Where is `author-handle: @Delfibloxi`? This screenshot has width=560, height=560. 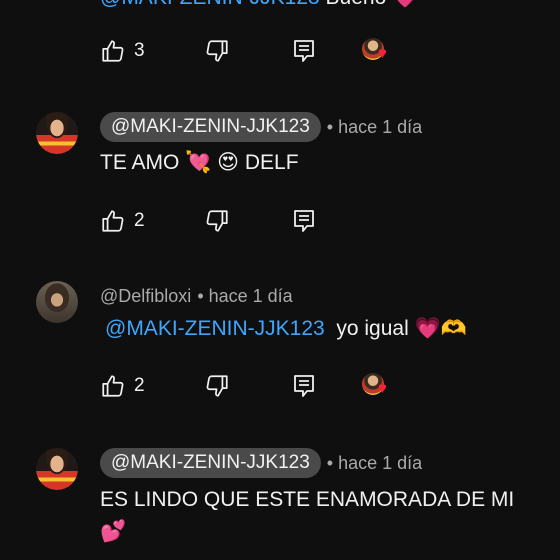 author-handle: @Delfibloxi is located at coordinates (145, 296).